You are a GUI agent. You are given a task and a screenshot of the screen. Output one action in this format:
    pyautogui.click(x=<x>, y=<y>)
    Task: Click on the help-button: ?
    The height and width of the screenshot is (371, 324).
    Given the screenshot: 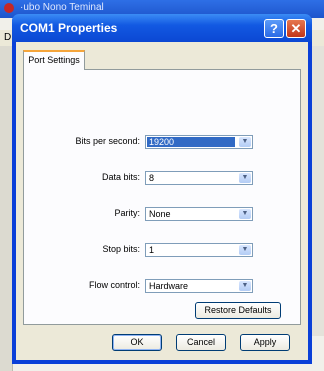 What is the action you would take?
    pyautogui.click(x=274, y=28)
    